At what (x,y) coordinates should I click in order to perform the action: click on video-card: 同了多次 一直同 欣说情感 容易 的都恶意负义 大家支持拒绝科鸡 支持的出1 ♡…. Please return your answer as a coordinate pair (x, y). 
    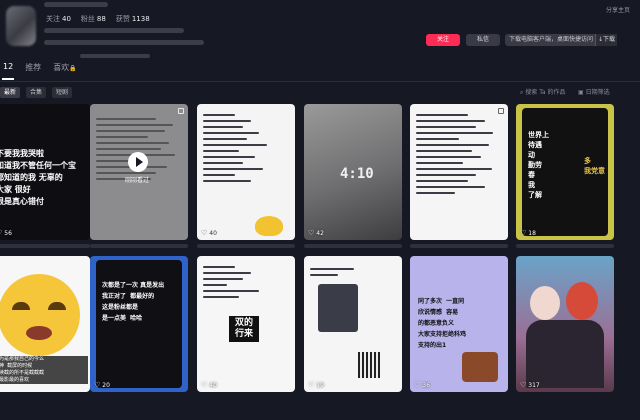
    Looking at the image, I should click on (459, 324).